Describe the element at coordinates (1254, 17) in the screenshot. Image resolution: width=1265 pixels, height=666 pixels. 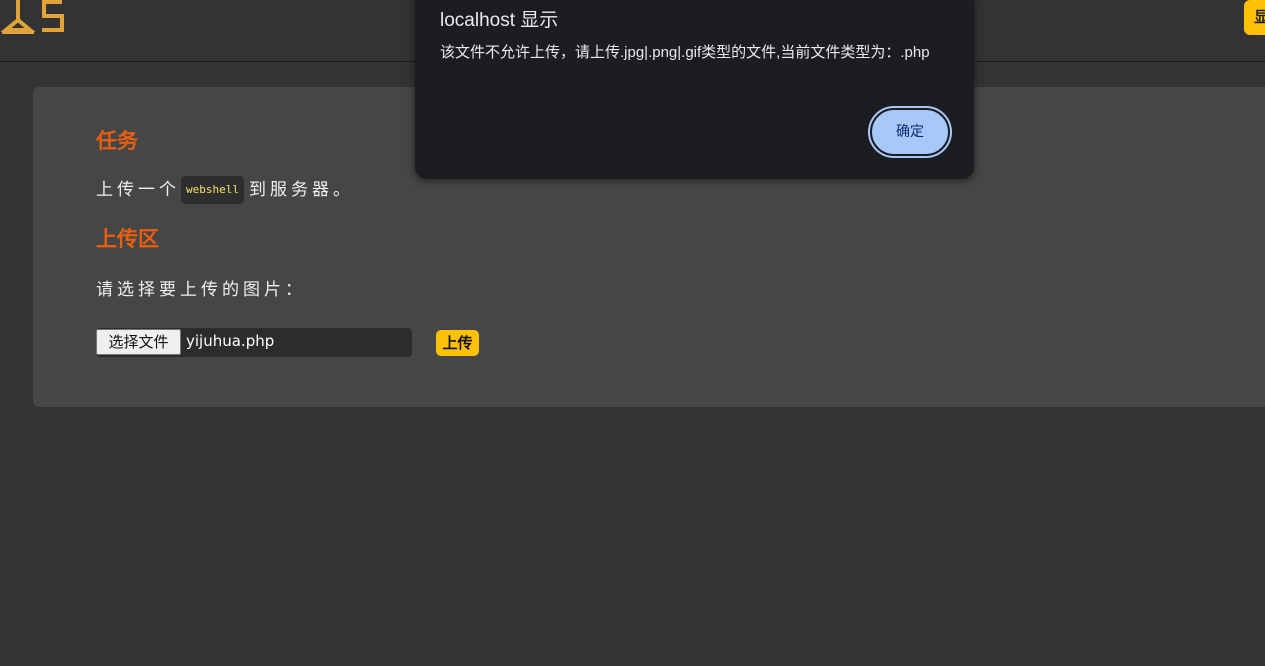
I see `header-action-button: 显示` at that location.